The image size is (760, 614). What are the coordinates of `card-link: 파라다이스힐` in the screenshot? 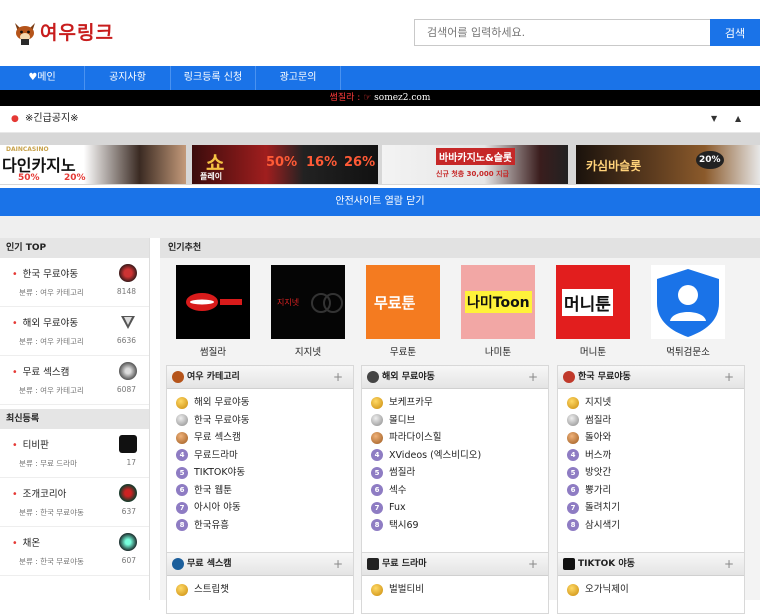 It's located at (455, 438).